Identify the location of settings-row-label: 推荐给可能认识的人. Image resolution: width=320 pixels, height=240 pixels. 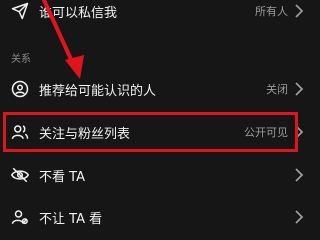
(98, 91).